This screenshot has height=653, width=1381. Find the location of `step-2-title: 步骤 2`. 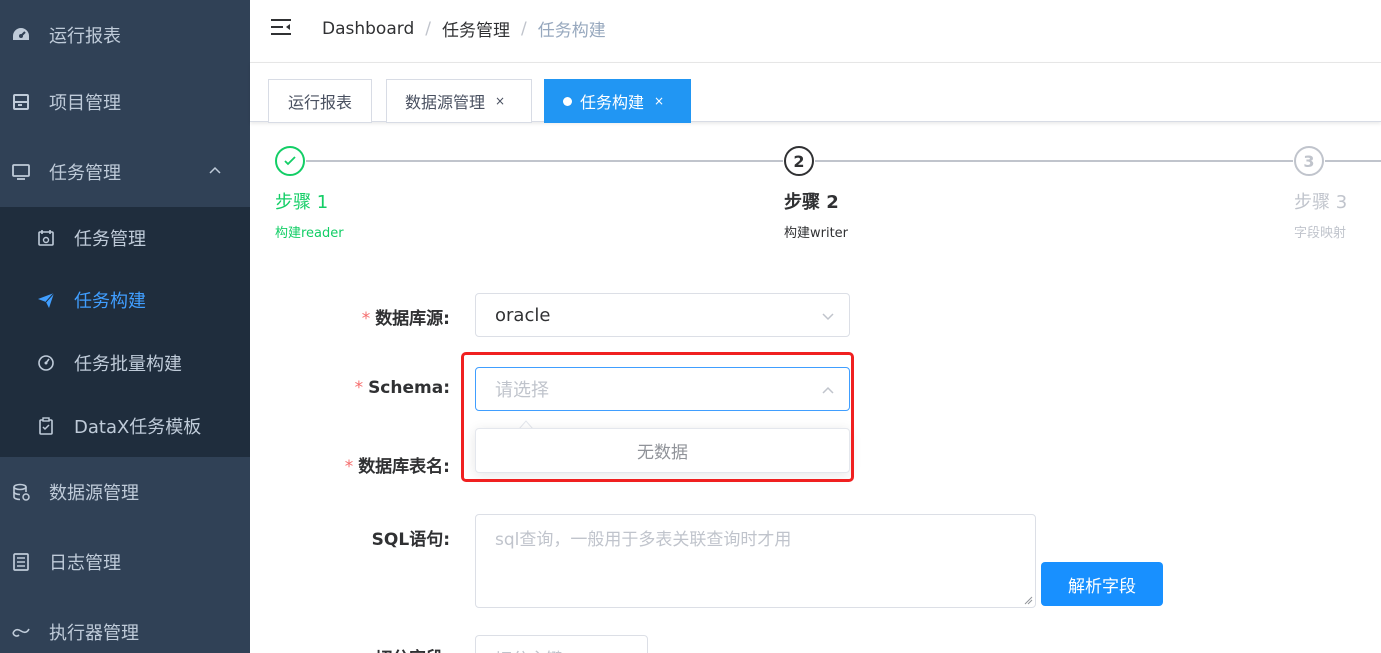

step-2-title: 步骤 2 is located at coordinates (811, 202).